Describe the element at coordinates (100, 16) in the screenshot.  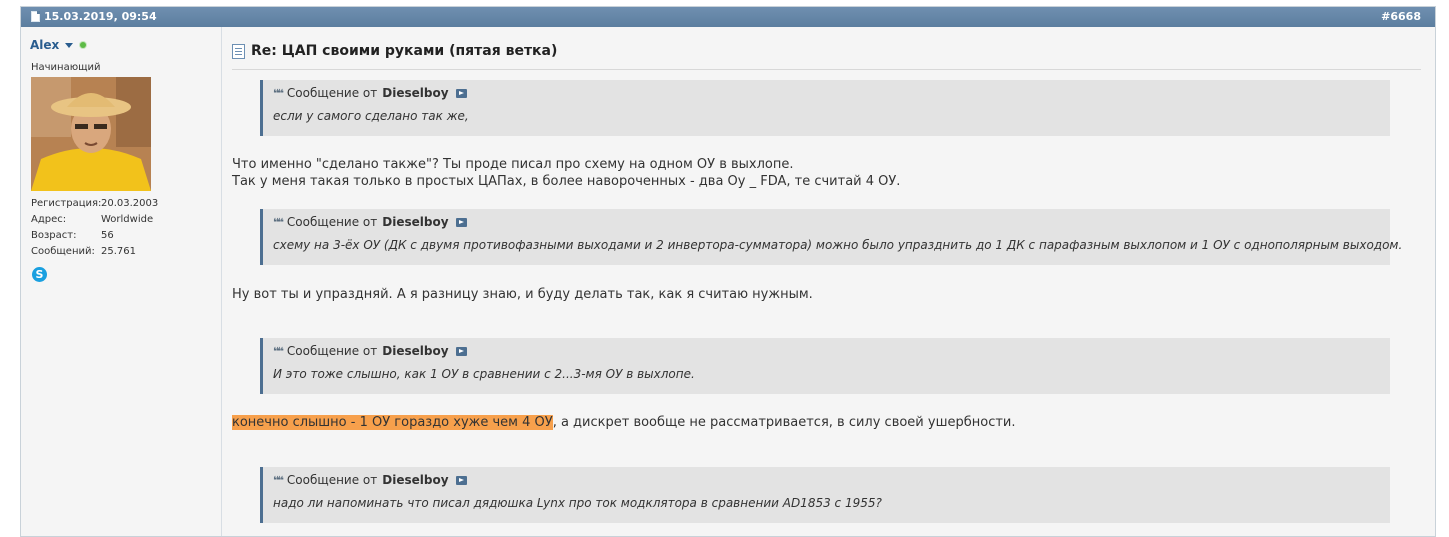
I see `post-date-text: 15.03.2019, 09:54` at that location.